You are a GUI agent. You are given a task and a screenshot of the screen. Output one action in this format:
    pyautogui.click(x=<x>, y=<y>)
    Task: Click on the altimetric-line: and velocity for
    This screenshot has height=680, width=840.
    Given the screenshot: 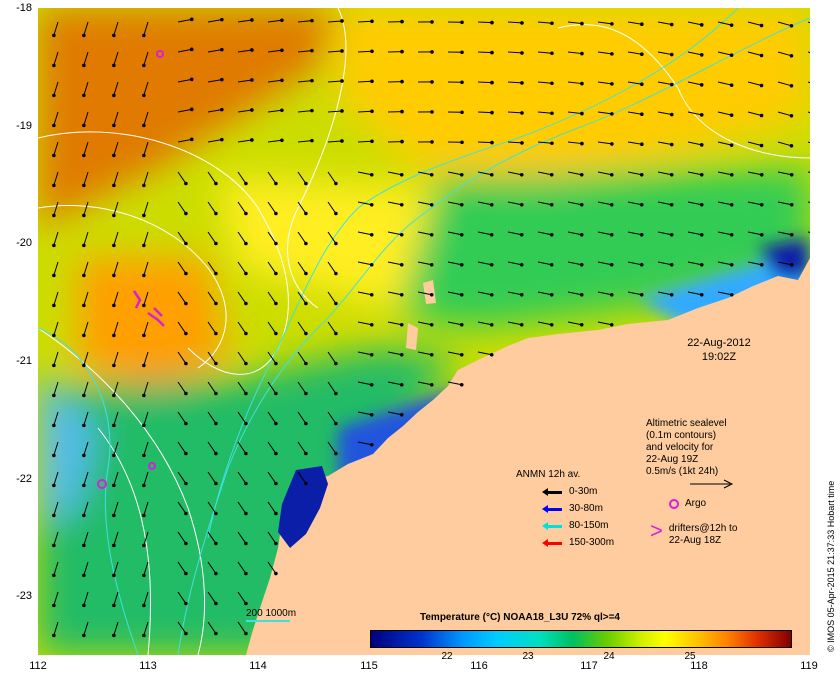 What is the action you would take?
    pyautogui.click(x=680, y=447)
    